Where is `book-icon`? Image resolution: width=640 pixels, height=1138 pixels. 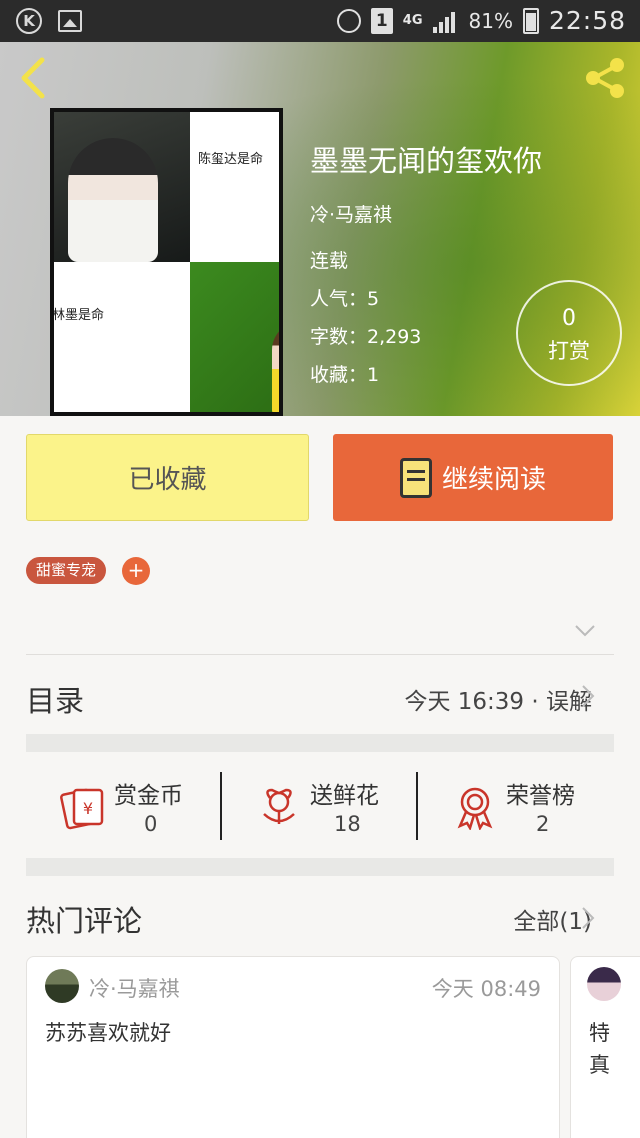 book-icon is located at coordinates (415, 477).